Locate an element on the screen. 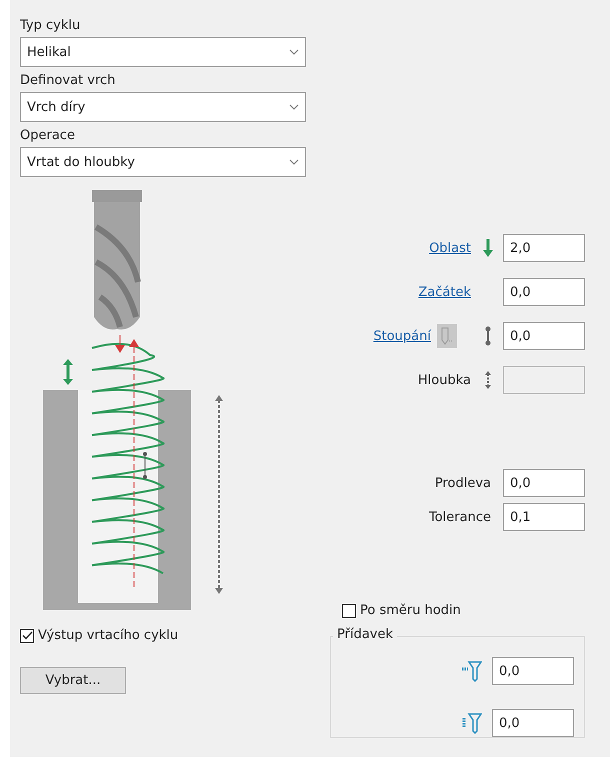 Image resolution: width=610 pixels, height=762 pixels. field-label: Prodleva is located at coordinates (462, 483).